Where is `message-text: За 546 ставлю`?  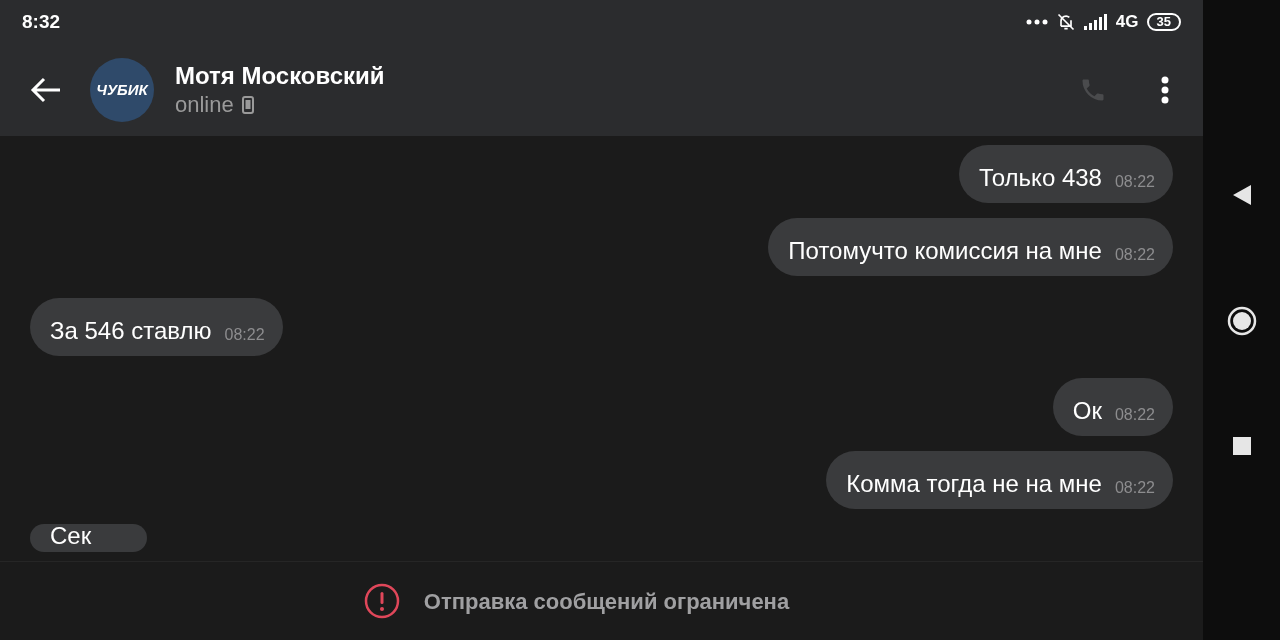 message-text: За 546 ставлю is located at coordinates (131, 331).